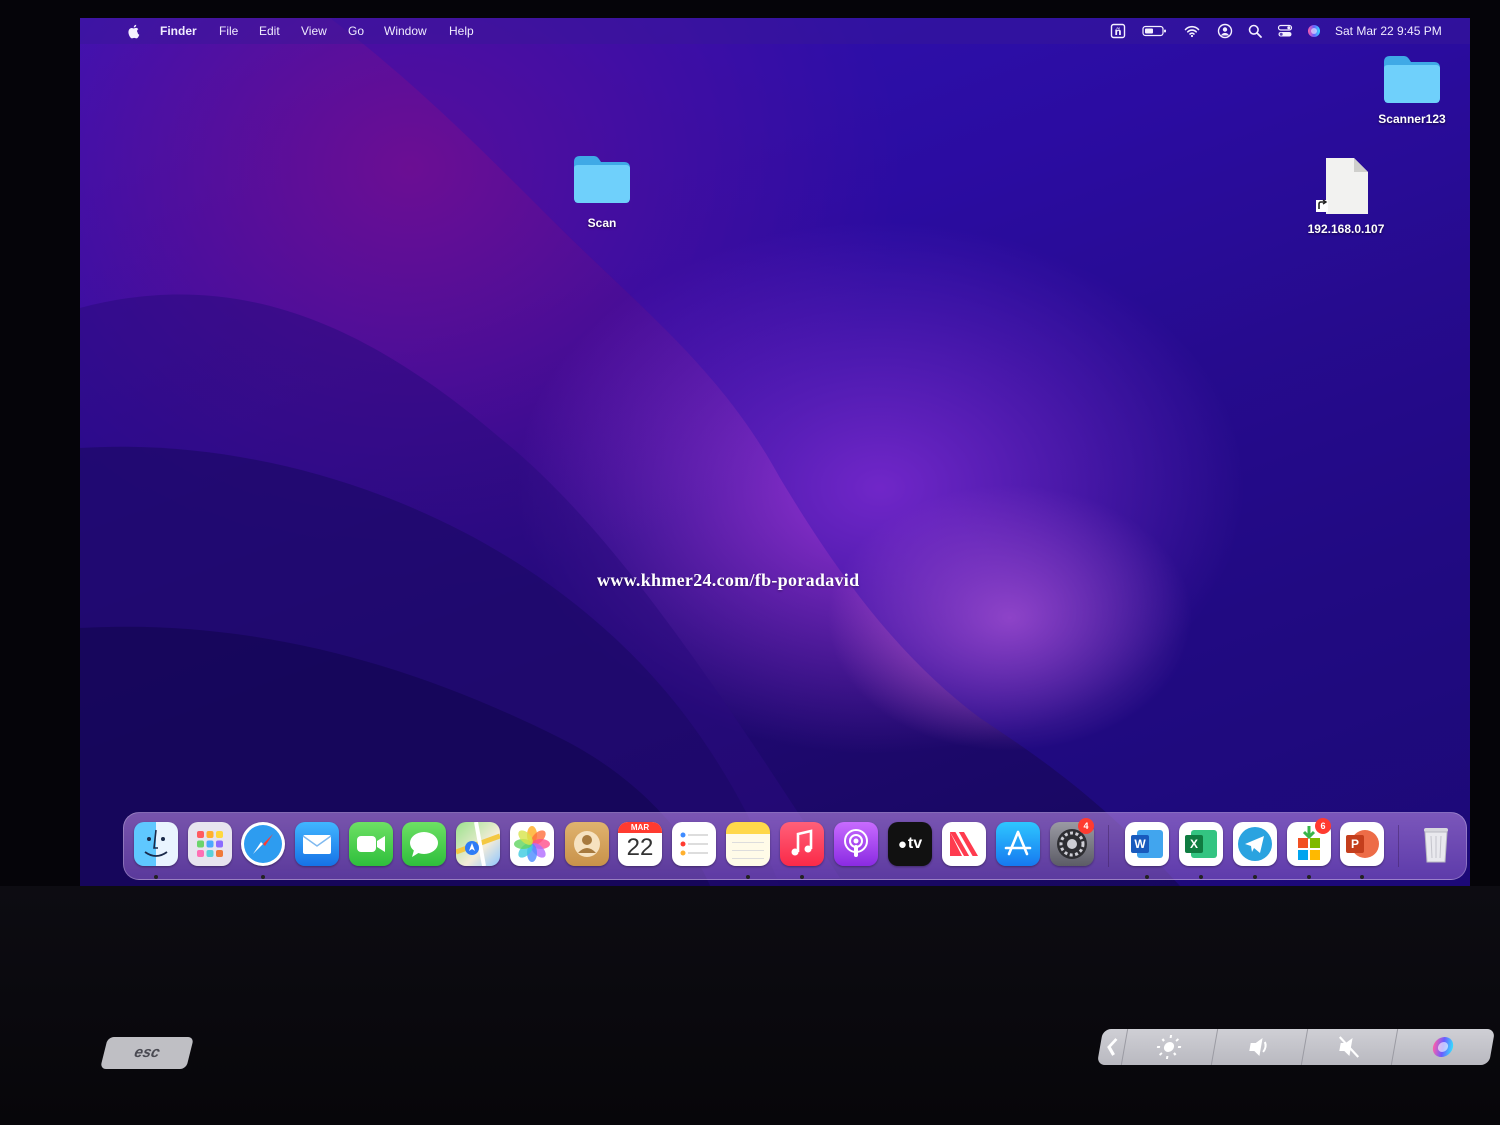 This screenshot has height=1125, width=1500. What do you see at coordinates (1355, 844) in the screenshot?
I see `svg-text: P` at bounding box center [1355, 844].